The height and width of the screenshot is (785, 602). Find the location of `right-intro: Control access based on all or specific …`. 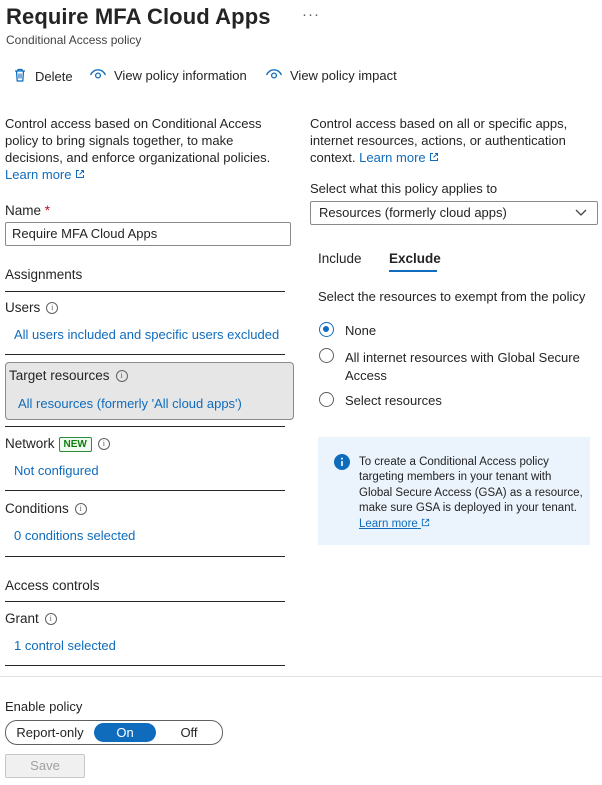

right-intro: Control access based on all or specific … is located at coordinates (451, 140).